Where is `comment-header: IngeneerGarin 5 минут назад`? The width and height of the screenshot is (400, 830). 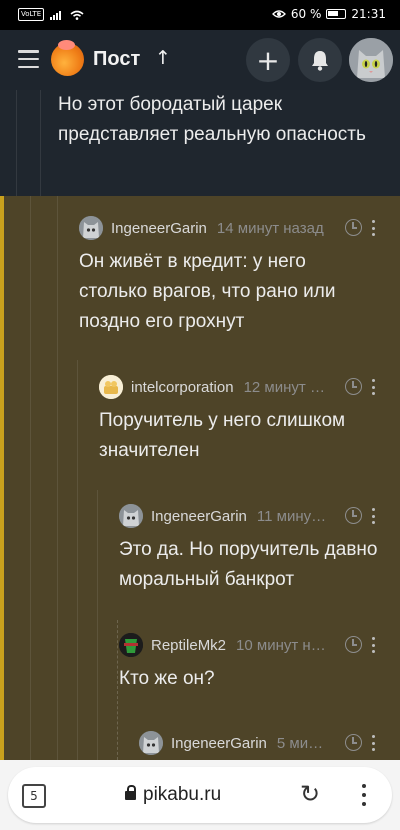 comment-header: IngeneerGarin 5 минут назад is located at coordinates (234, 743).